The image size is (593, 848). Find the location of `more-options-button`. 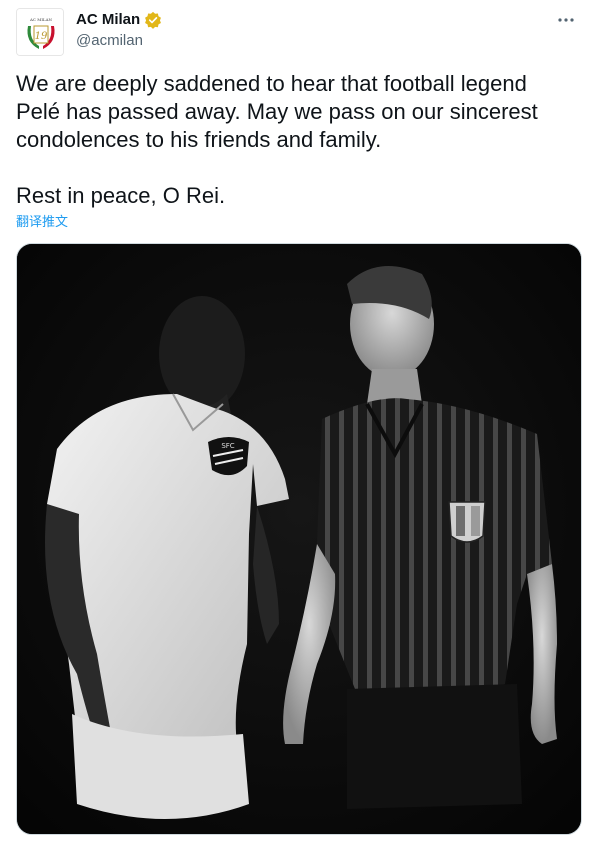

more-options-button is located at coordinates (566, 20).